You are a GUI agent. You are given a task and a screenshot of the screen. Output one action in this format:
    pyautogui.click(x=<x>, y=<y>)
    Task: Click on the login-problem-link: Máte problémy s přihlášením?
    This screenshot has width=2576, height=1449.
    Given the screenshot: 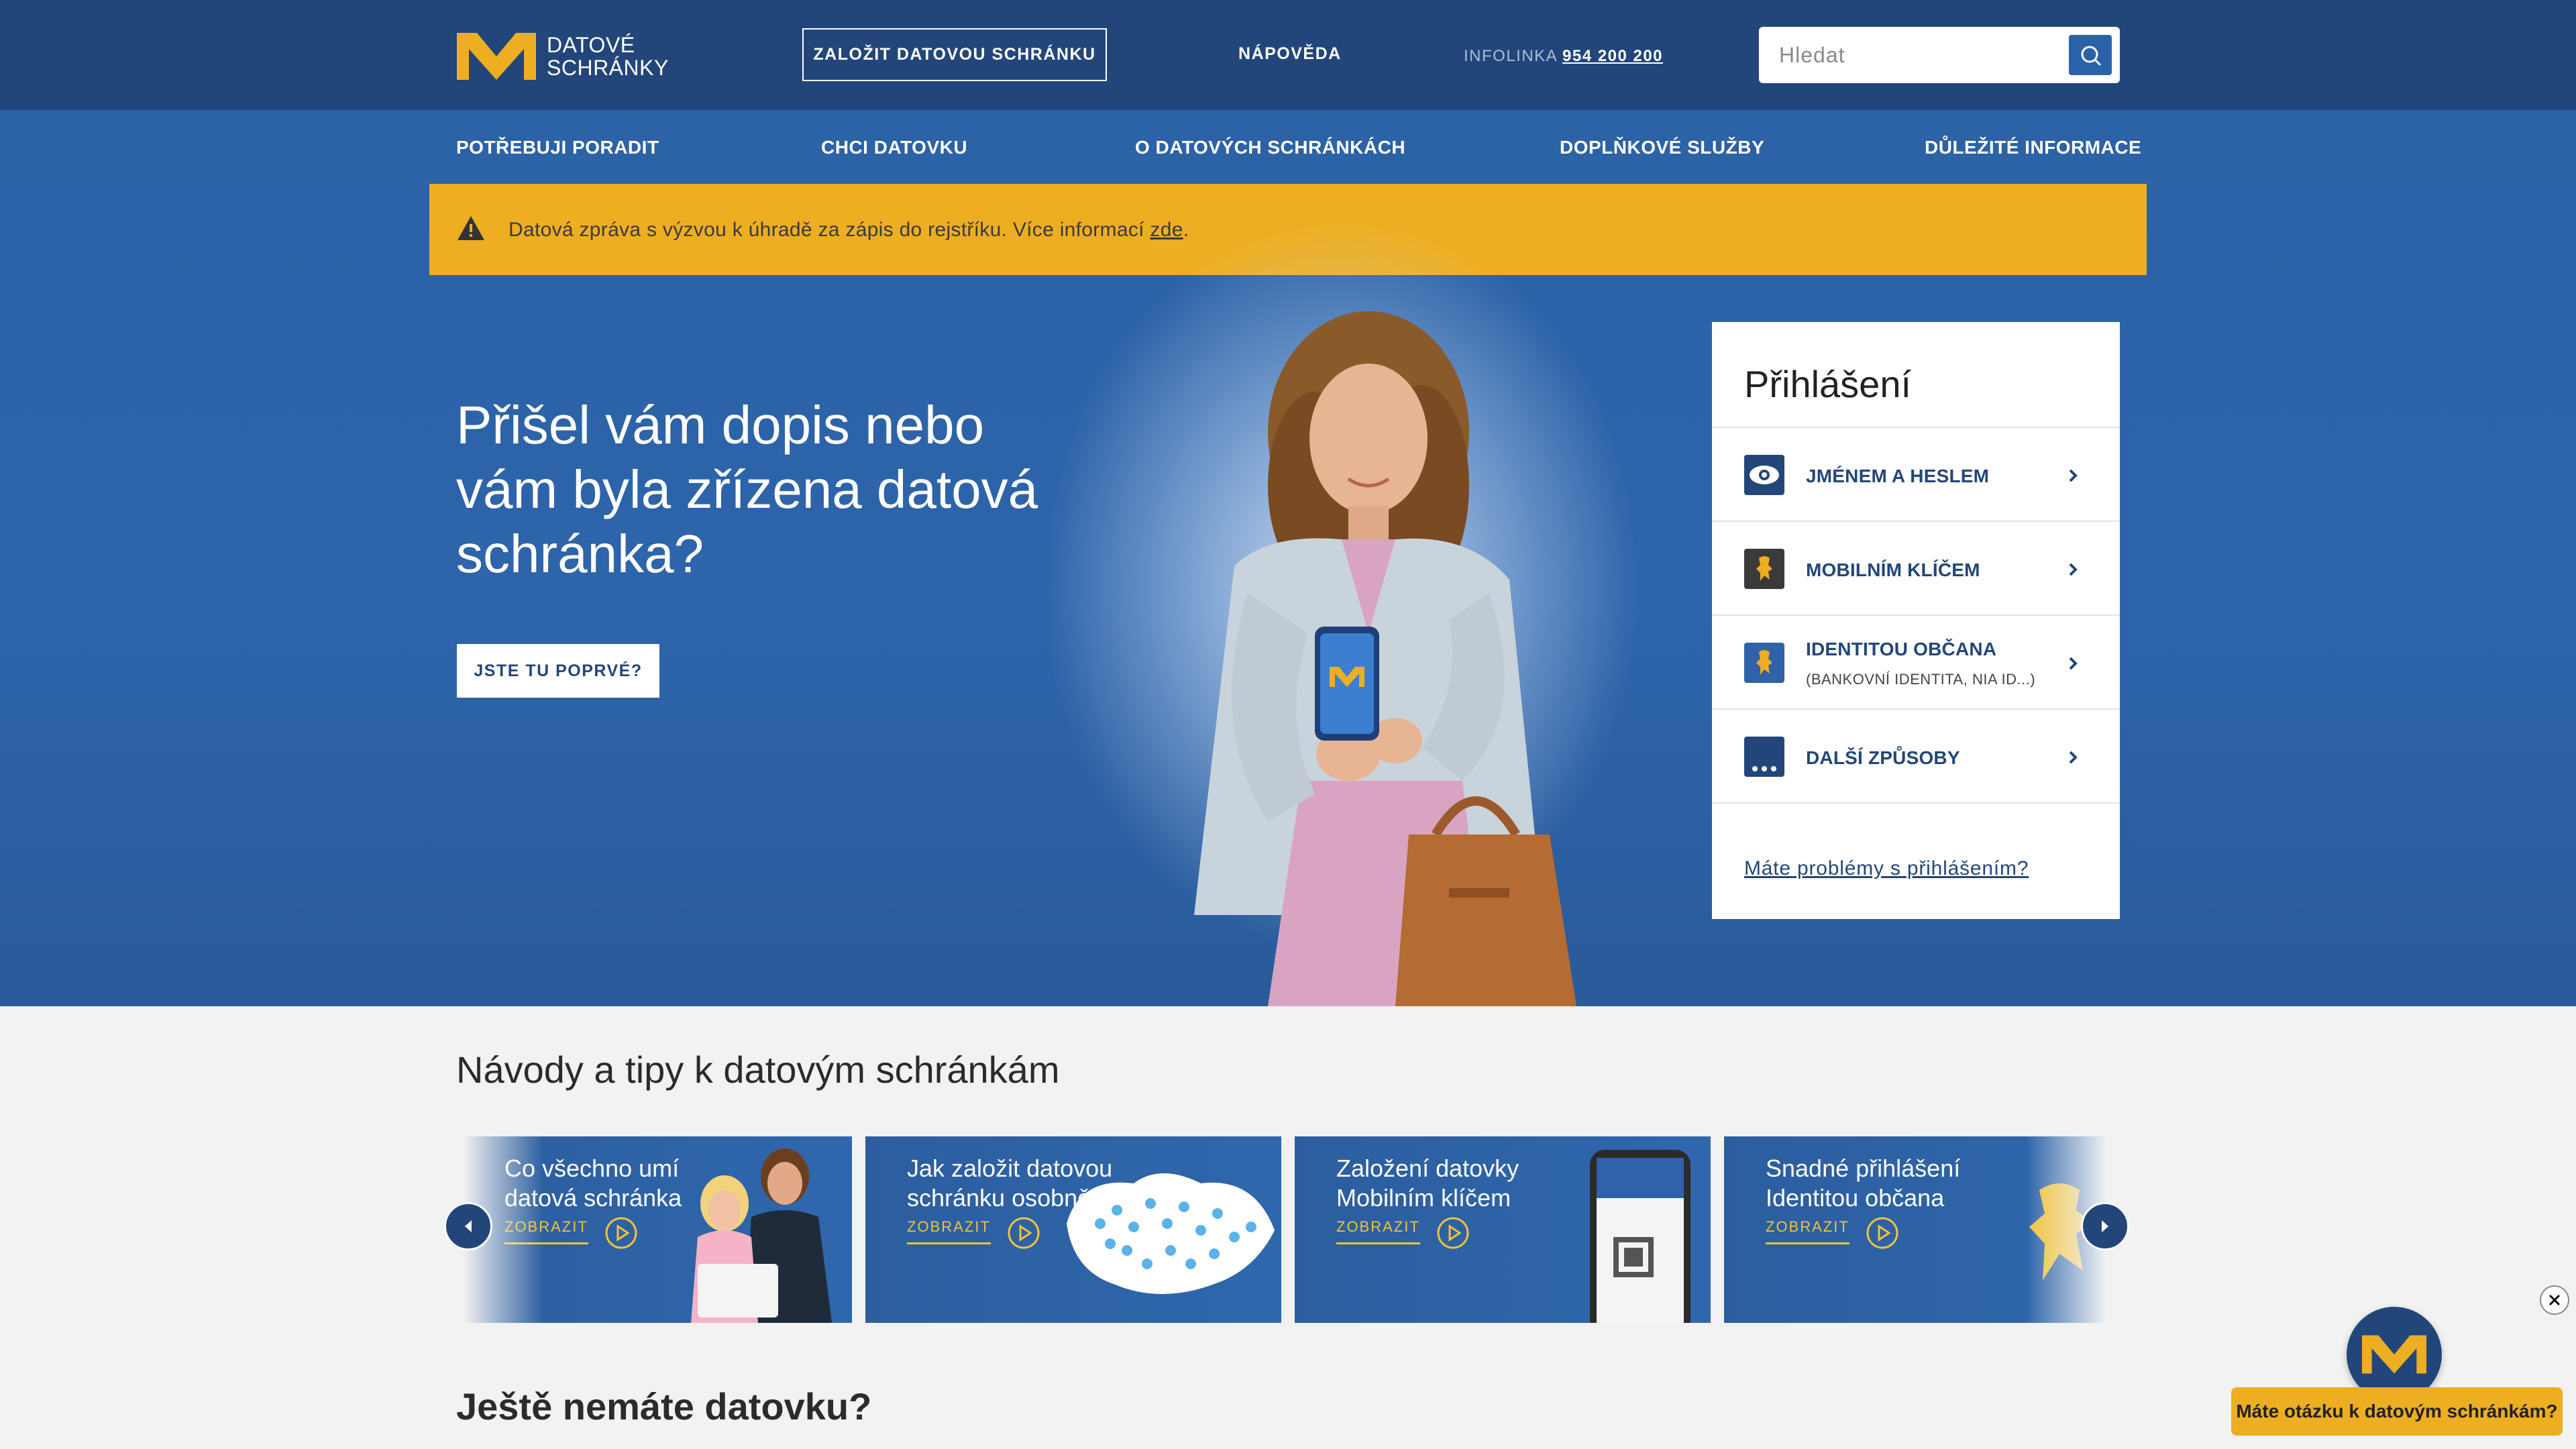 What is the action you would take?
    pyautogui.click(x=1886, y=868)
    